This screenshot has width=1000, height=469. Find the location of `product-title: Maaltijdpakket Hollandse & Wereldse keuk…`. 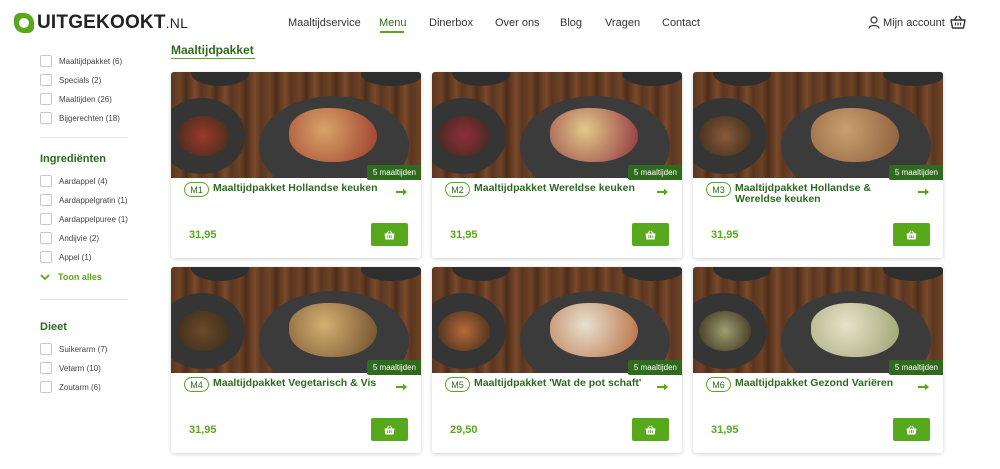

product-title: Maaltijdpakket Hollandse & Wereldse keuk… is located at coordinates (822, 194).